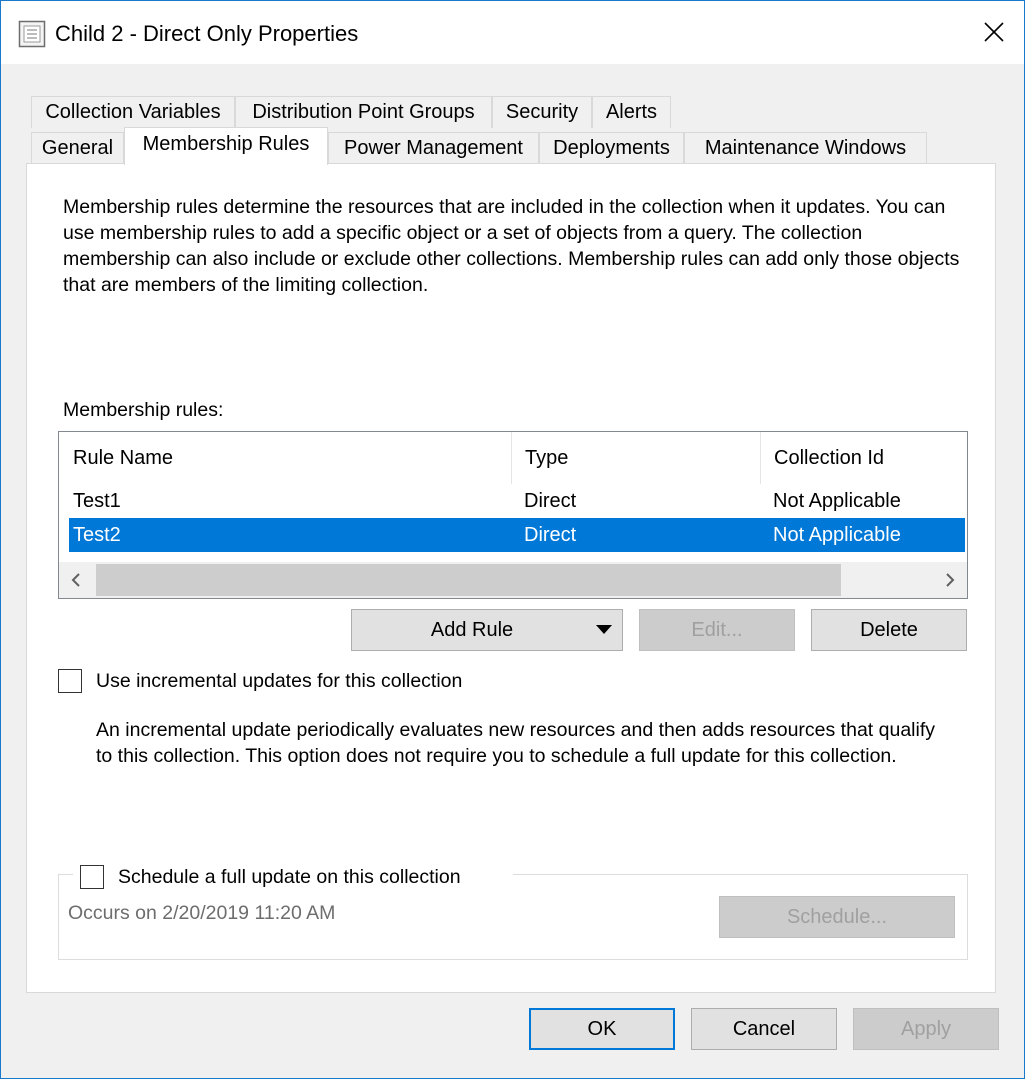 This screenshot has width=1025, height=1079. I want to click on delete-rule-button: Delete, so click(889, 630).